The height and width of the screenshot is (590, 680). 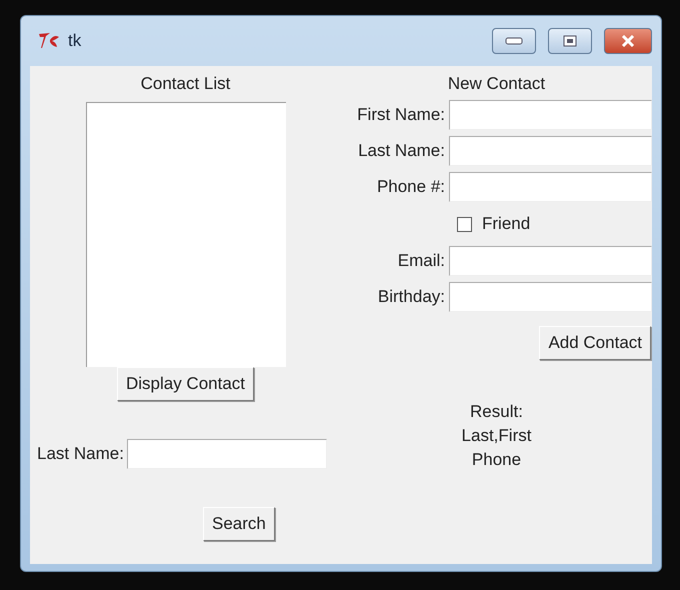 What do you see at coordinates (497, 84) in the screenshot?
I see `section-heading: New Contact` at bounding box center [497, 84].